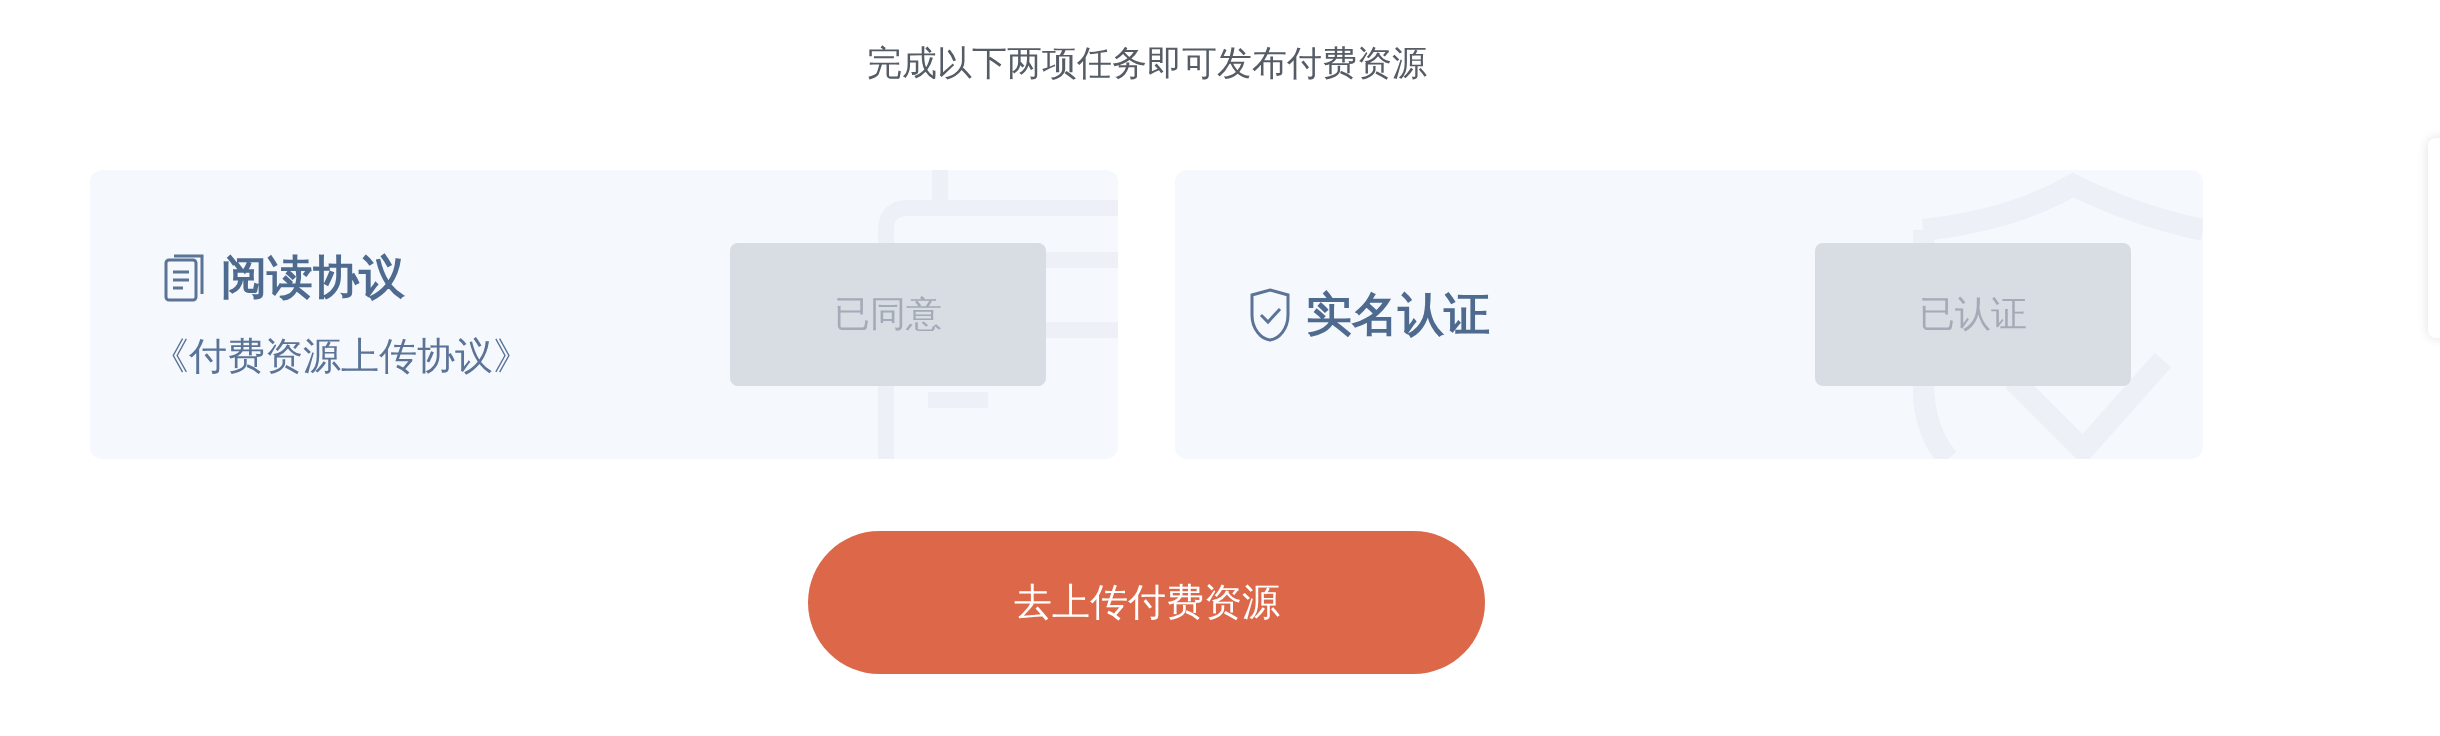 The width and height of the screenshot is (2440, 736). What do you see at coordinates (1146, 63) in the screenshot?
I see `page-heading: 完成以下两项任务即可发布付费资源` at bounding box center [1146, 63].